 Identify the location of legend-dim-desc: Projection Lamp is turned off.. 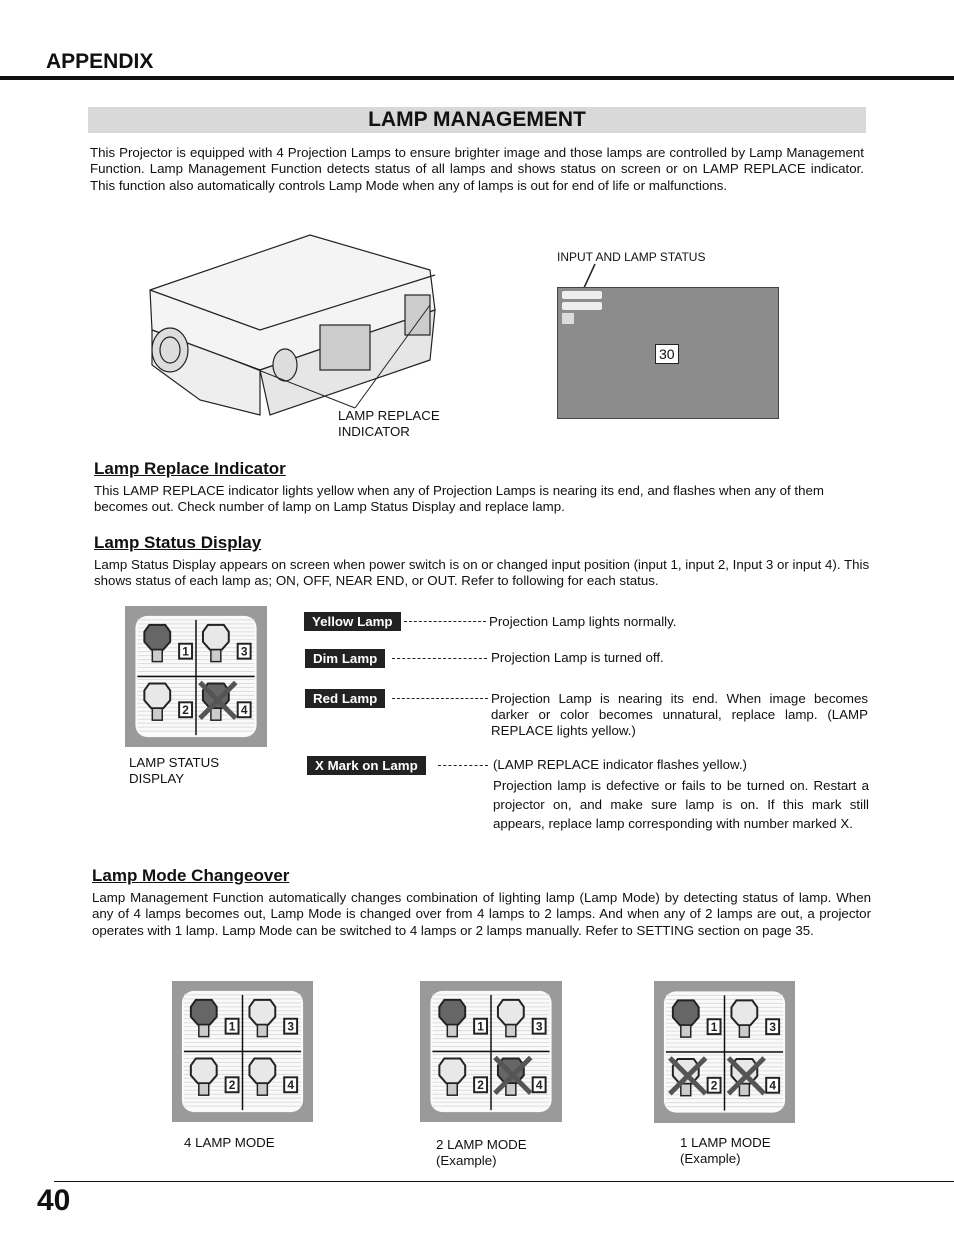
(577, 657).